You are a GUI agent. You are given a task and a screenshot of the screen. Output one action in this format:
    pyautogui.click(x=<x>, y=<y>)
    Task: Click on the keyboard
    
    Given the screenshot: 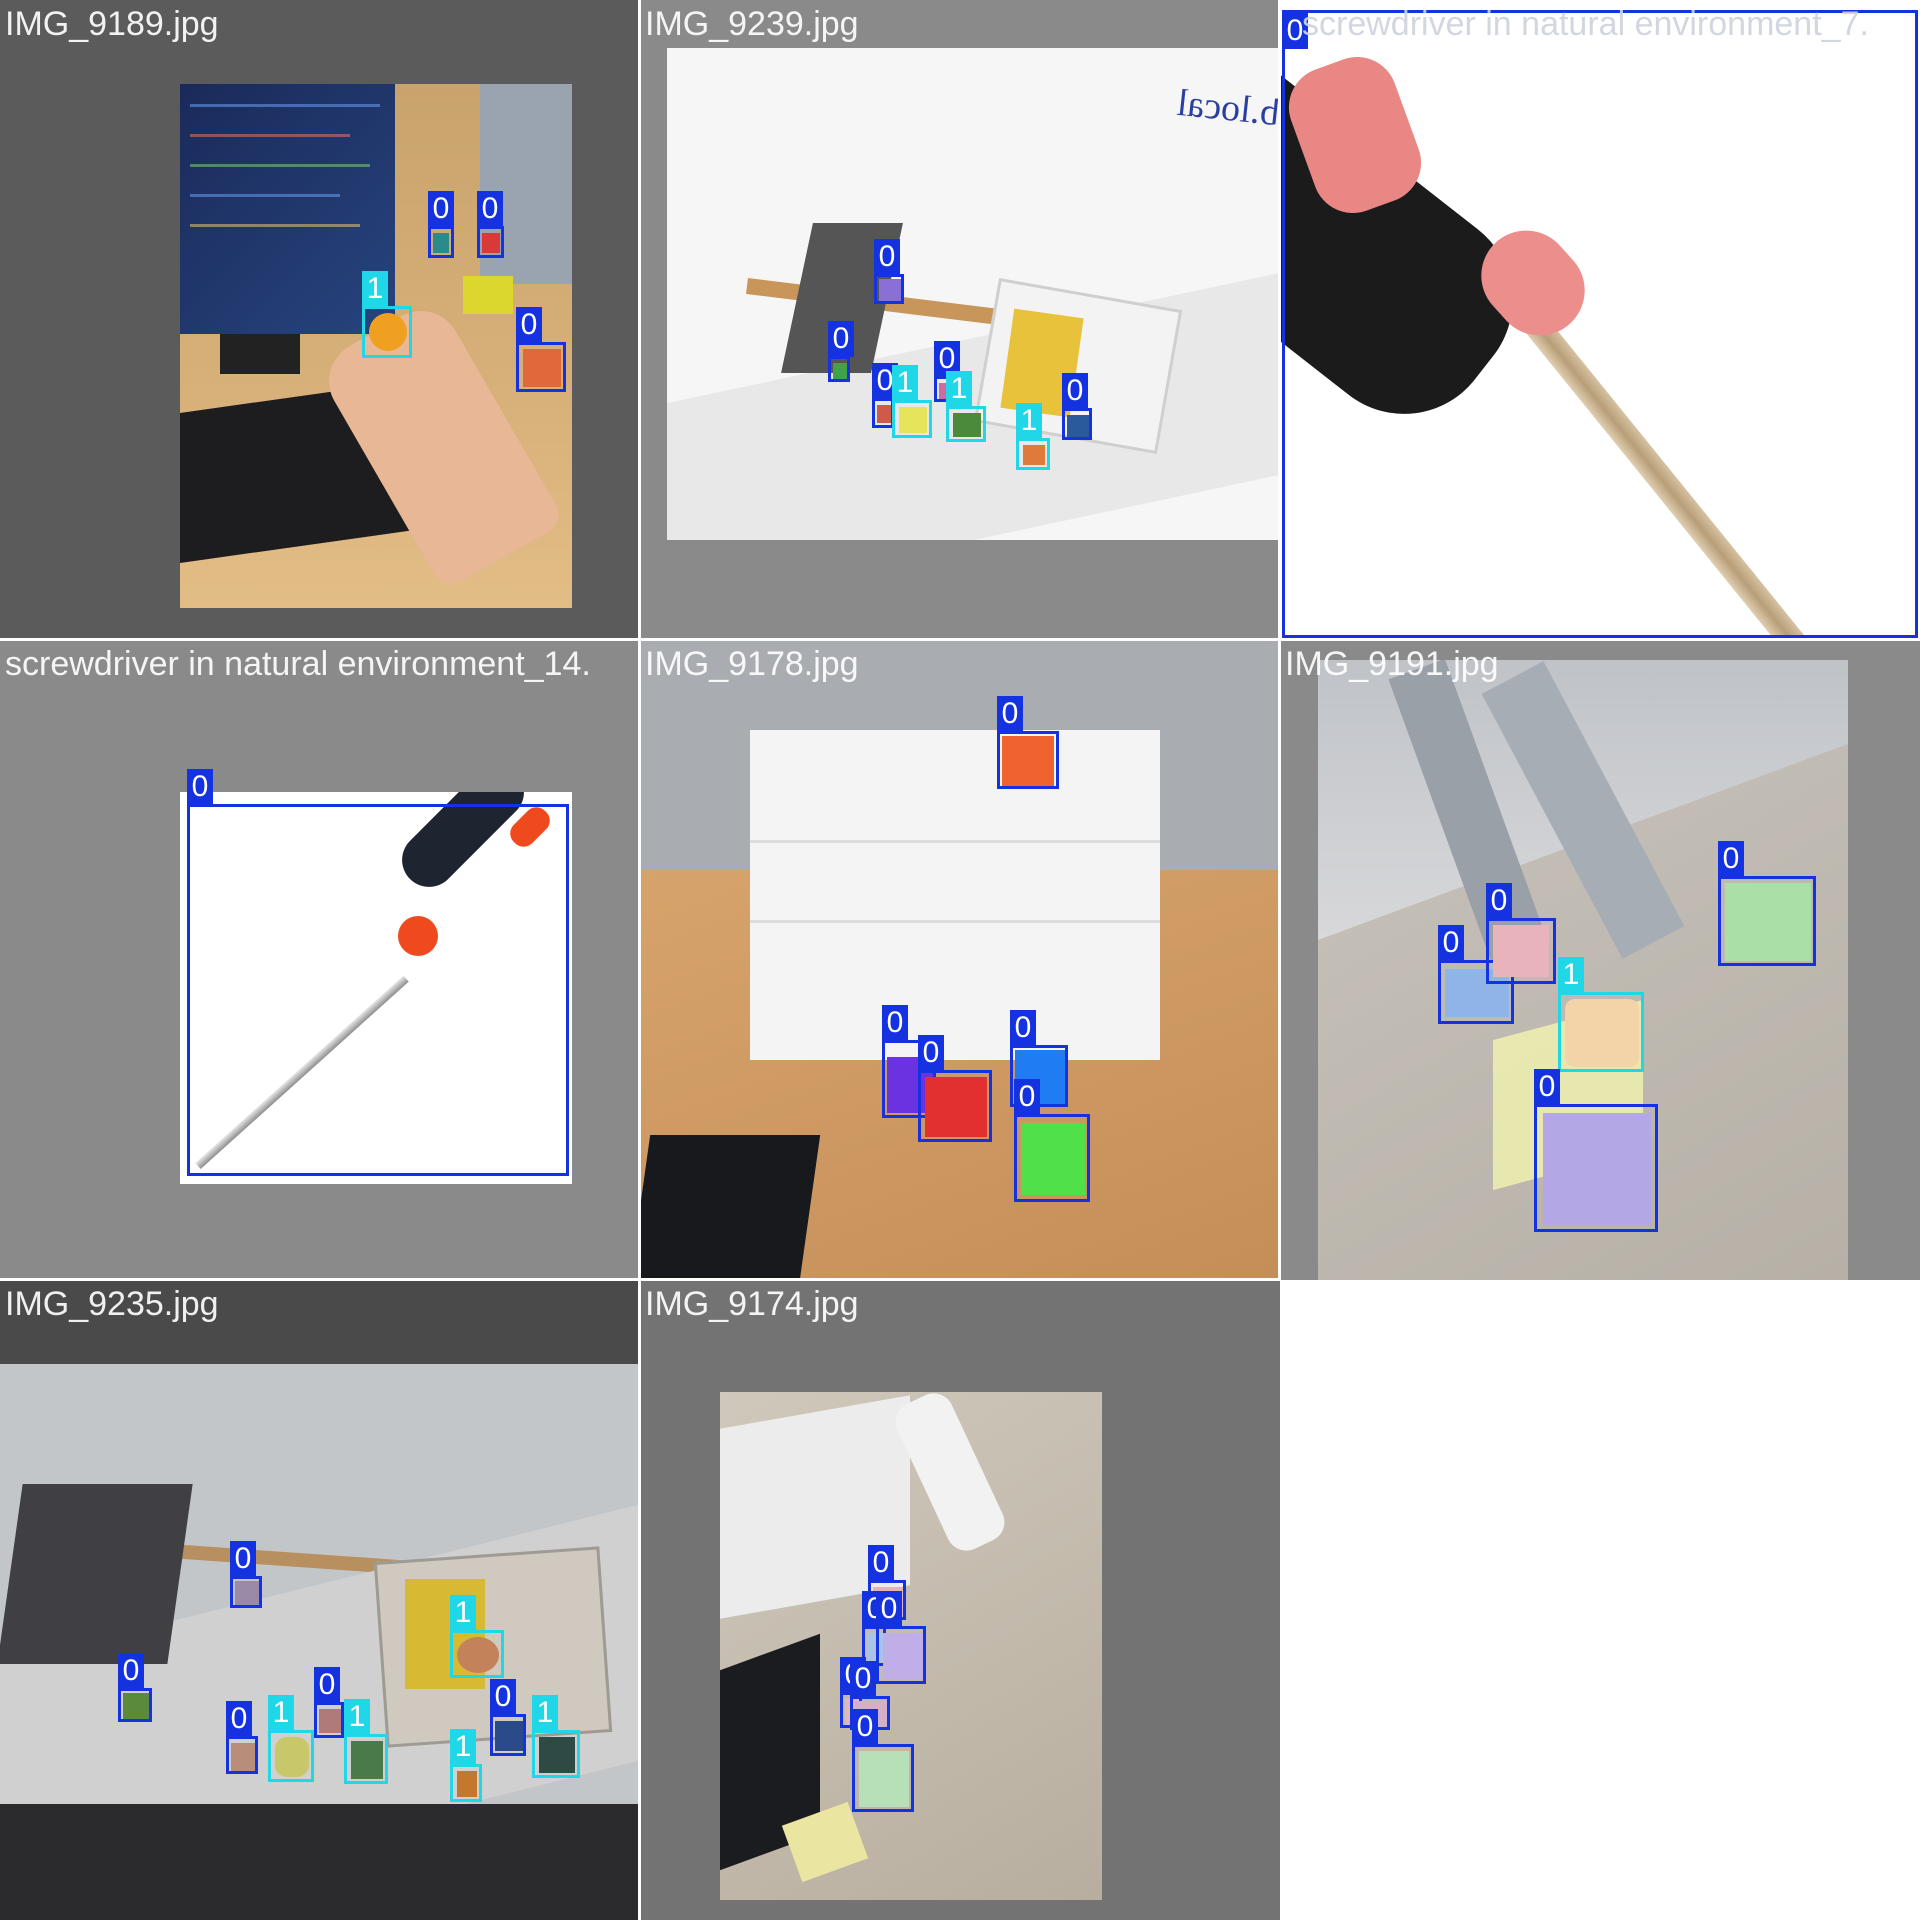 What is the action you would take?
    pyautogui.click(x=730, y=1207)
    